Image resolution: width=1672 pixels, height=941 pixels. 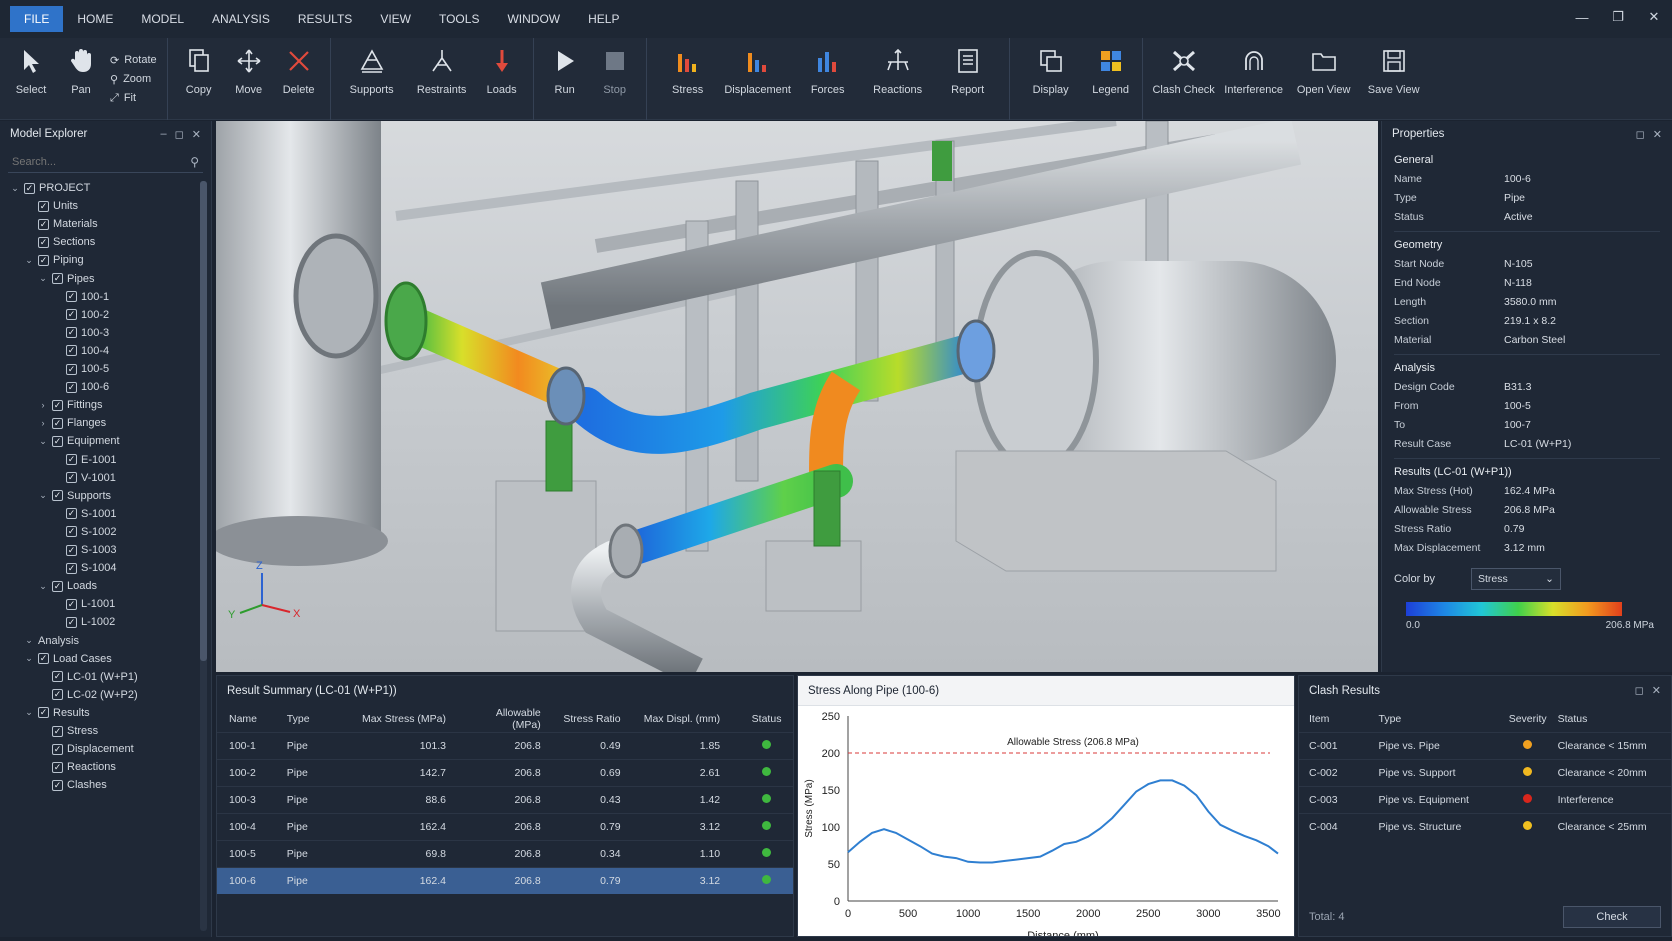 I want to click on tree-item: ⌄ ✓ Piping, so click(x=53, y=260).